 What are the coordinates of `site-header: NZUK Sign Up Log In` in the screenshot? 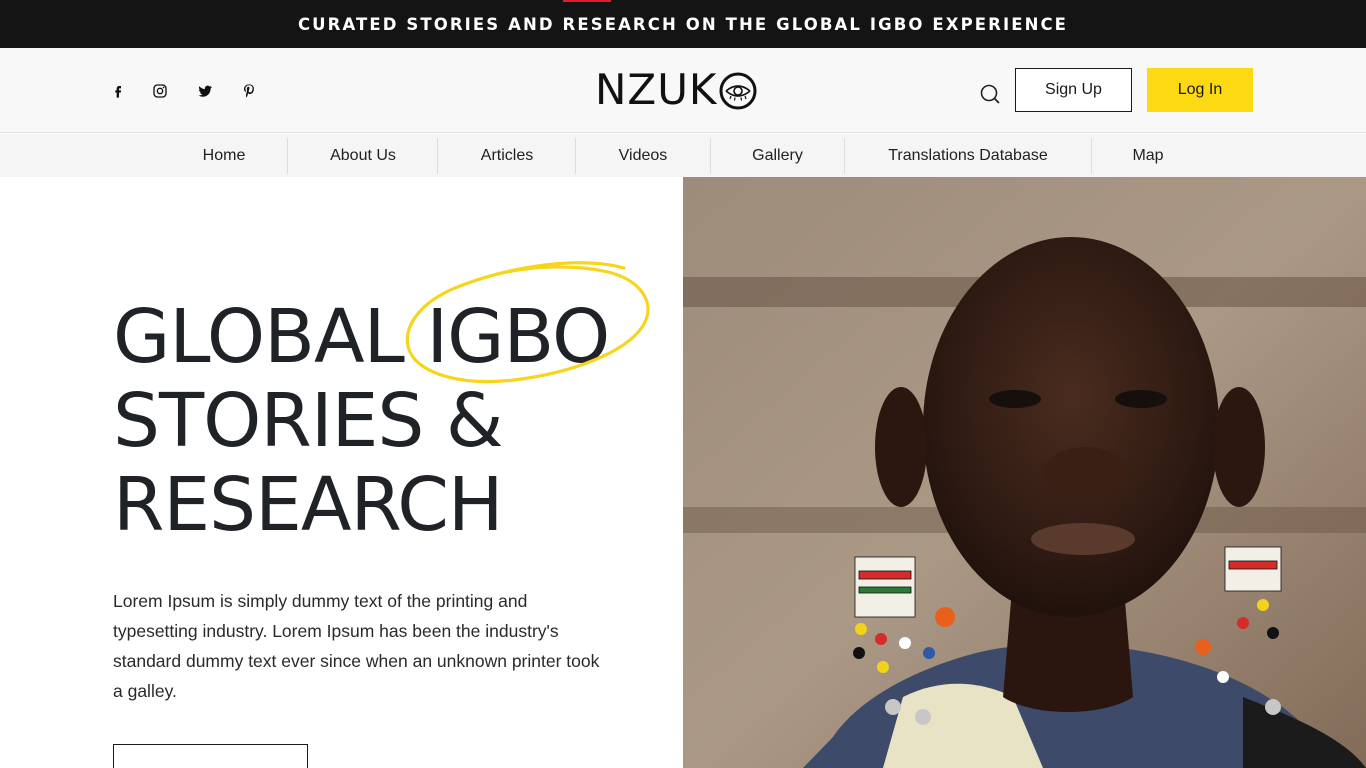 It's located at (683, 90).